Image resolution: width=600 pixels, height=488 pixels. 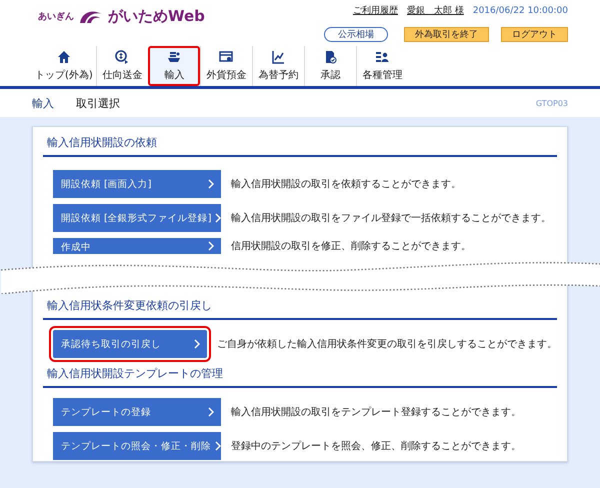 What do you see at coordinates (156, 16) in the screenshot?
I see `product-name: がいためWeb` at bounding box center [156, 16].